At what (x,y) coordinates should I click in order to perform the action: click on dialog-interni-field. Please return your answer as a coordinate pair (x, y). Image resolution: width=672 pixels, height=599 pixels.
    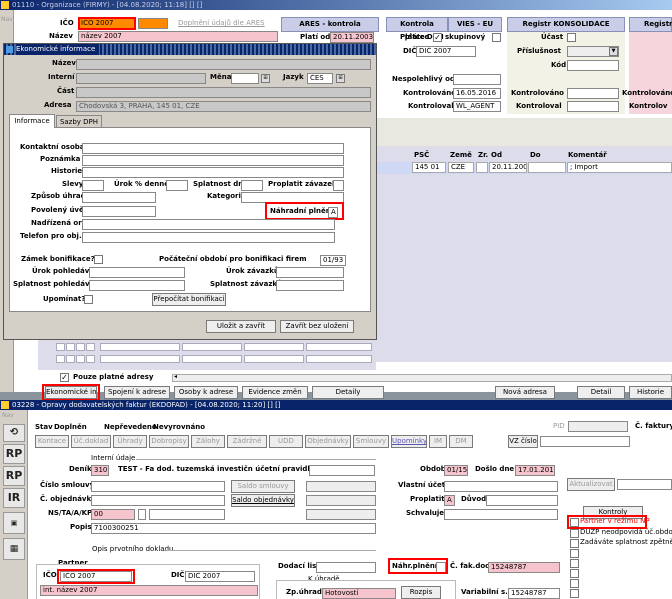
    Looking at the image, I should click on (141, 78).